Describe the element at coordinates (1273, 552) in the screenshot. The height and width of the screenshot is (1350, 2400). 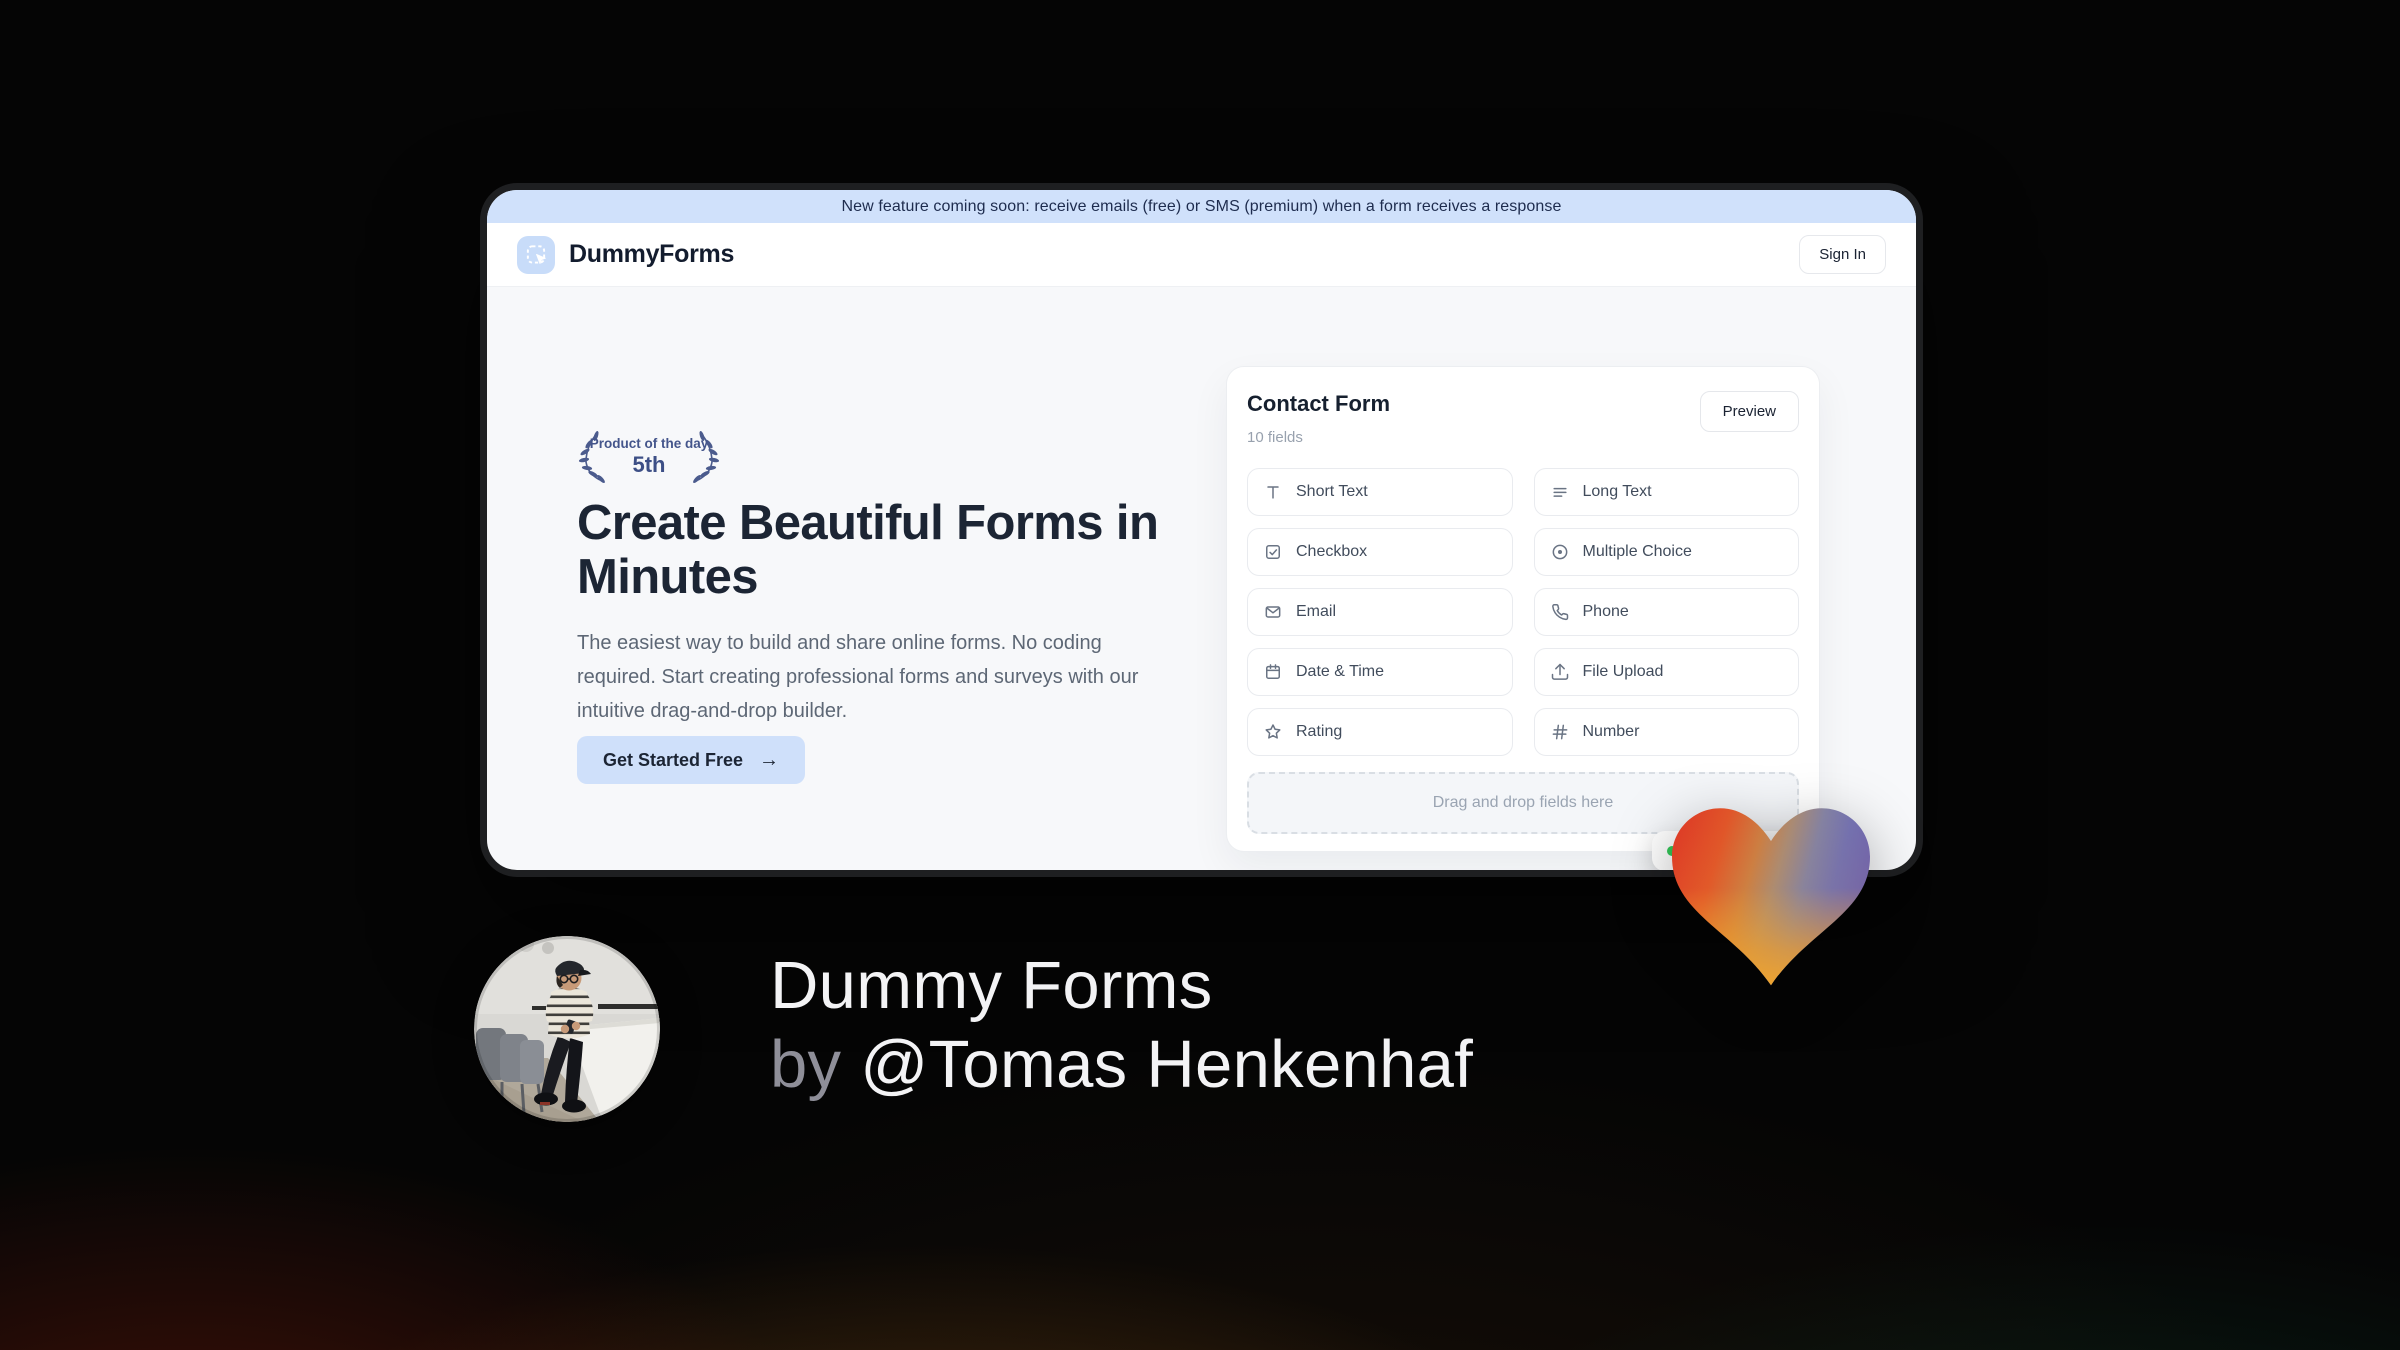
I see `checkbox-icon` at that location.